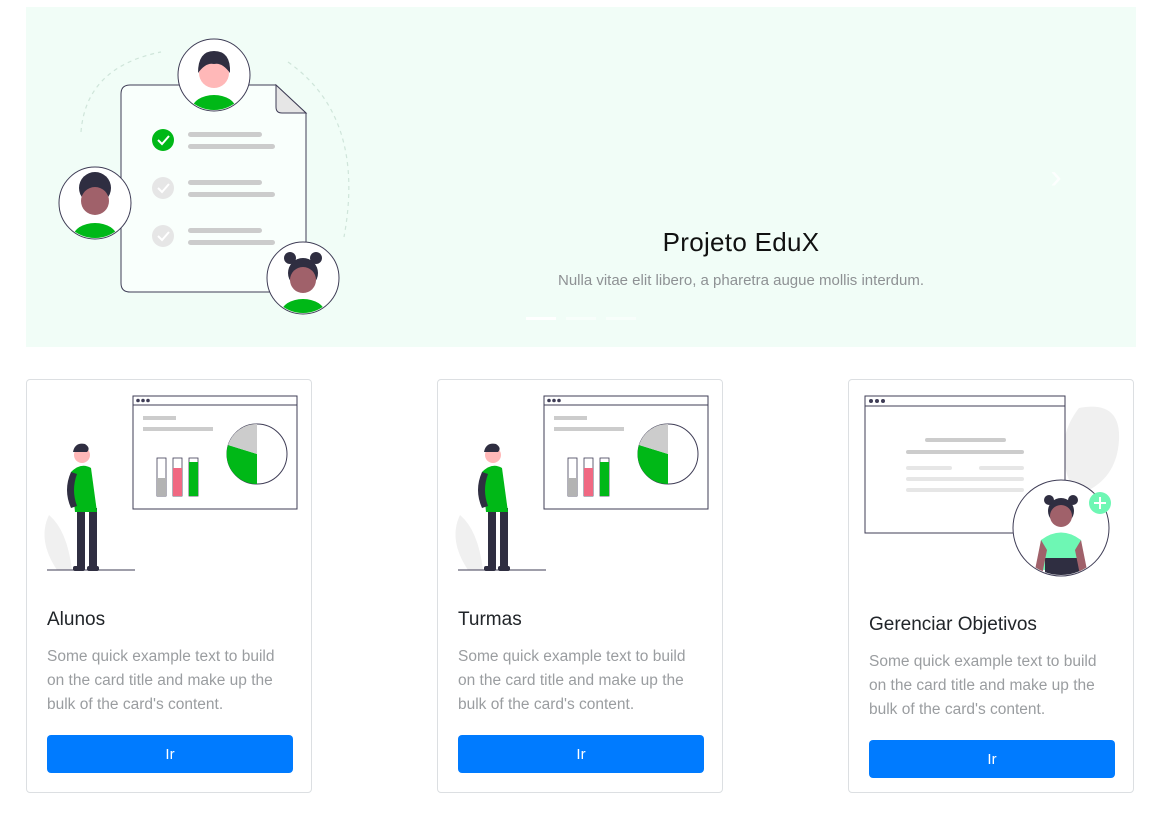 The height and width of the screenshot is (819, 1158). I want to click on carousel-next-button: ›, so click(1056, 177).